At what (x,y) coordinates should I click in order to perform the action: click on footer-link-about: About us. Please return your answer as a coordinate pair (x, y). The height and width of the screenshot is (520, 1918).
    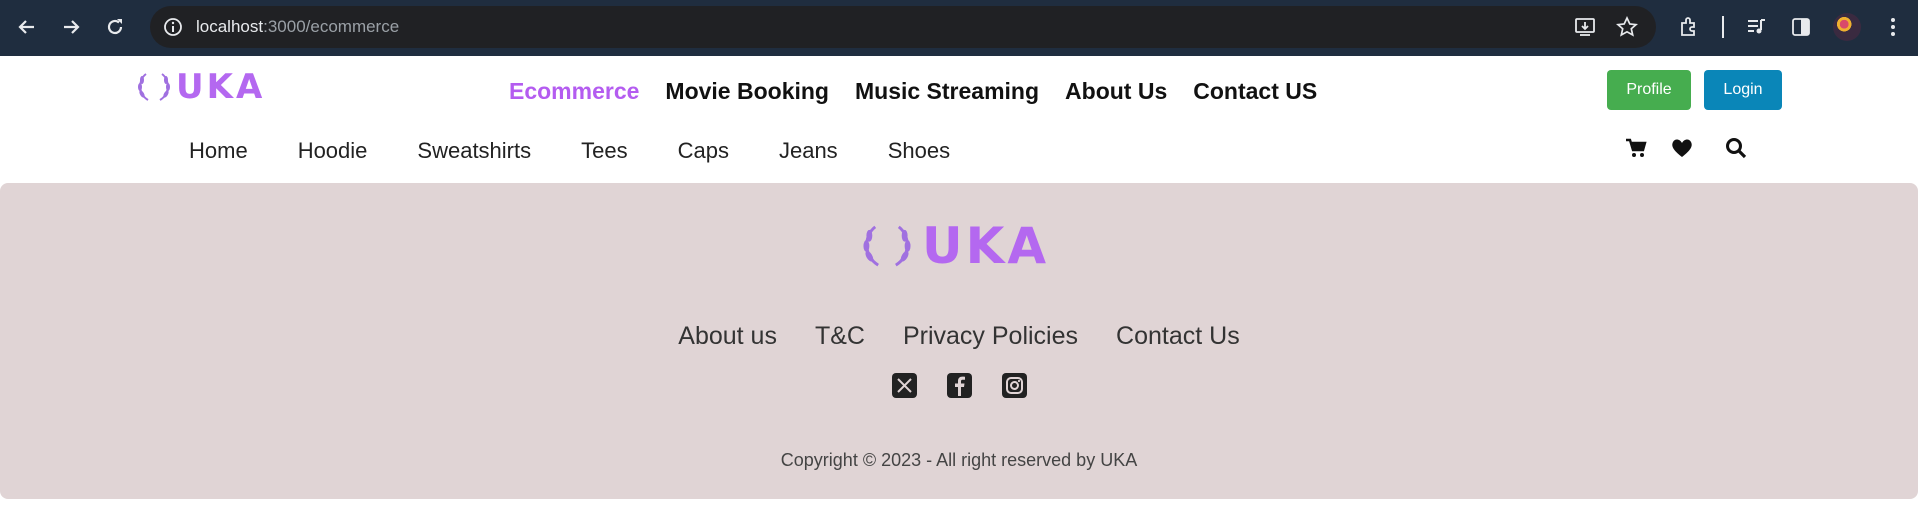
    Looking at the image, I should click on (727, 336).